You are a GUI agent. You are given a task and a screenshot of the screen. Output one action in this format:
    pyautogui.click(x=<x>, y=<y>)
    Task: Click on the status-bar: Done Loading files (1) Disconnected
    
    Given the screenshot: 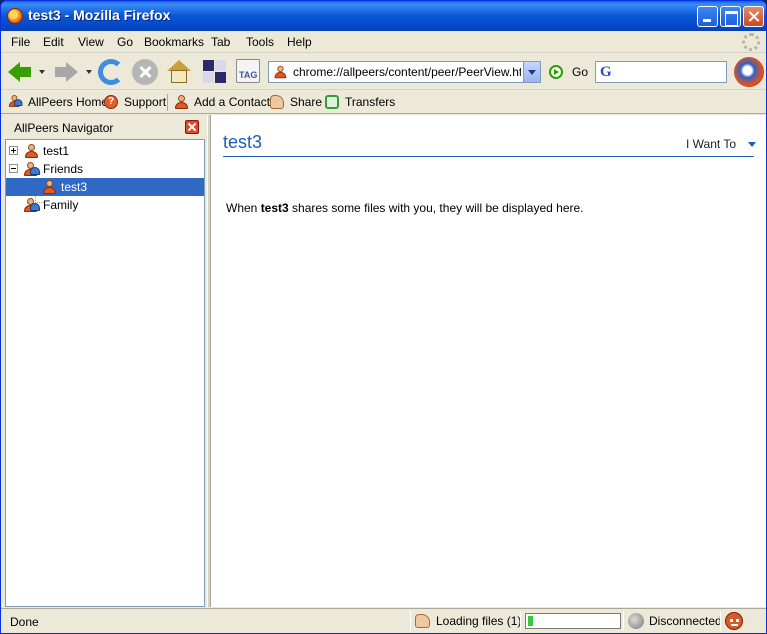 What is the action you would take?
    pyautogui.click(x=383, y=620)
    